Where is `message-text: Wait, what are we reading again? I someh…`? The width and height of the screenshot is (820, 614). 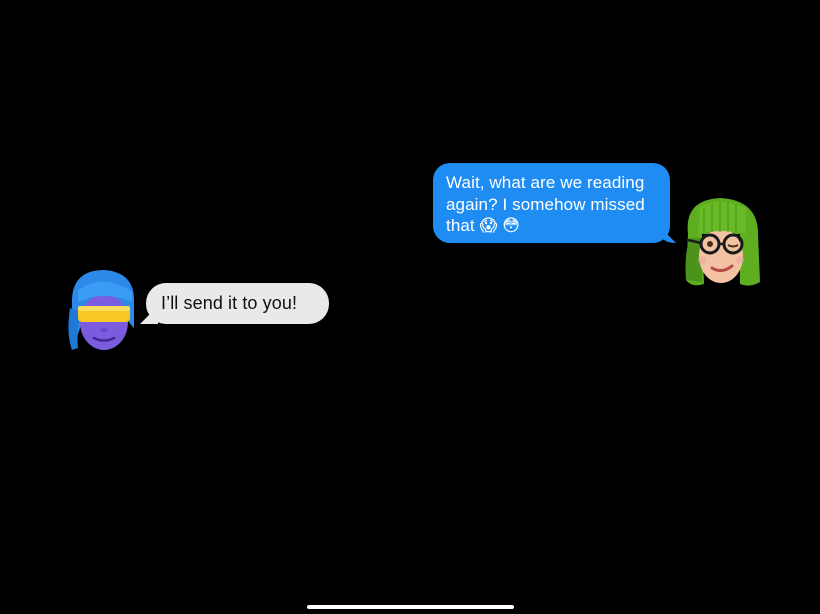
message-text: Wait, what are we reading again? I someh… is located at coordinates (545, 204).